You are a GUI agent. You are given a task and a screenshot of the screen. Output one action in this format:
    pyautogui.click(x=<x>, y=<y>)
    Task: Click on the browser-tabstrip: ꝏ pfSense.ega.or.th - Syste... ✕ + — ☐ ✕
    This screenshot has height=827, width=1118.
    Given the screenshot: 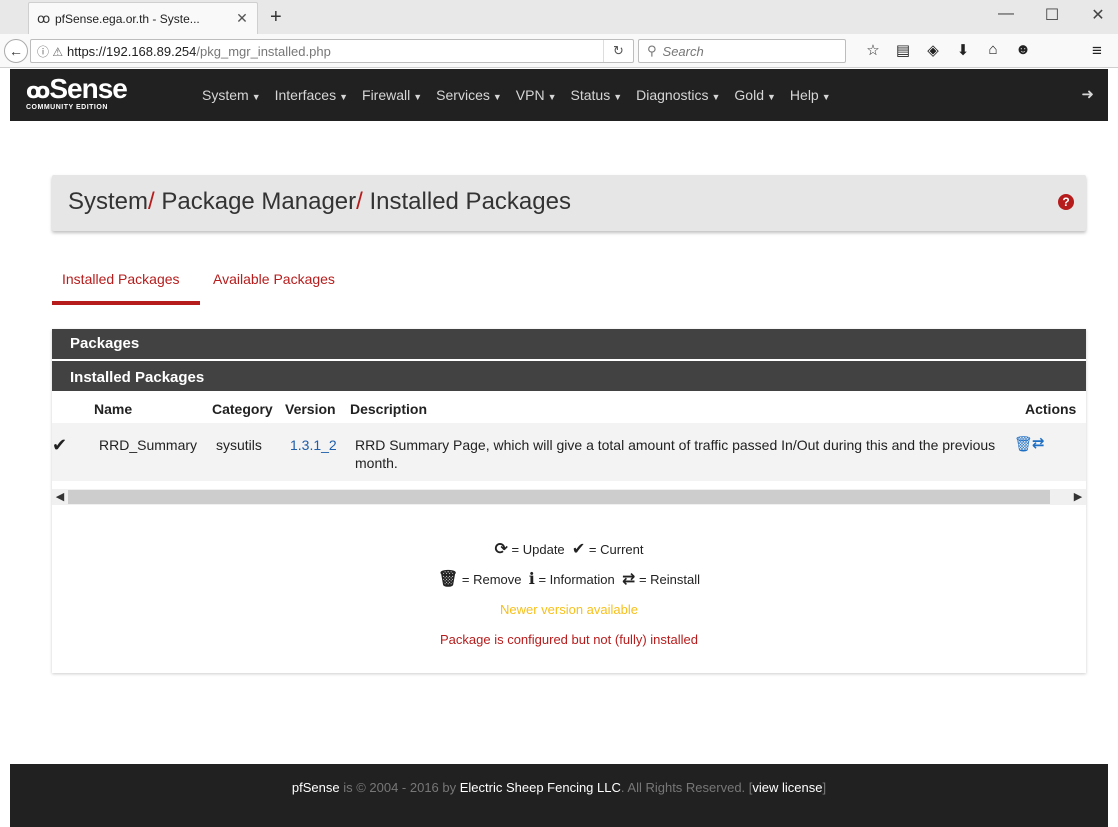 What is the action you would take?
    pyautogui.click(x=559, y=17)
    